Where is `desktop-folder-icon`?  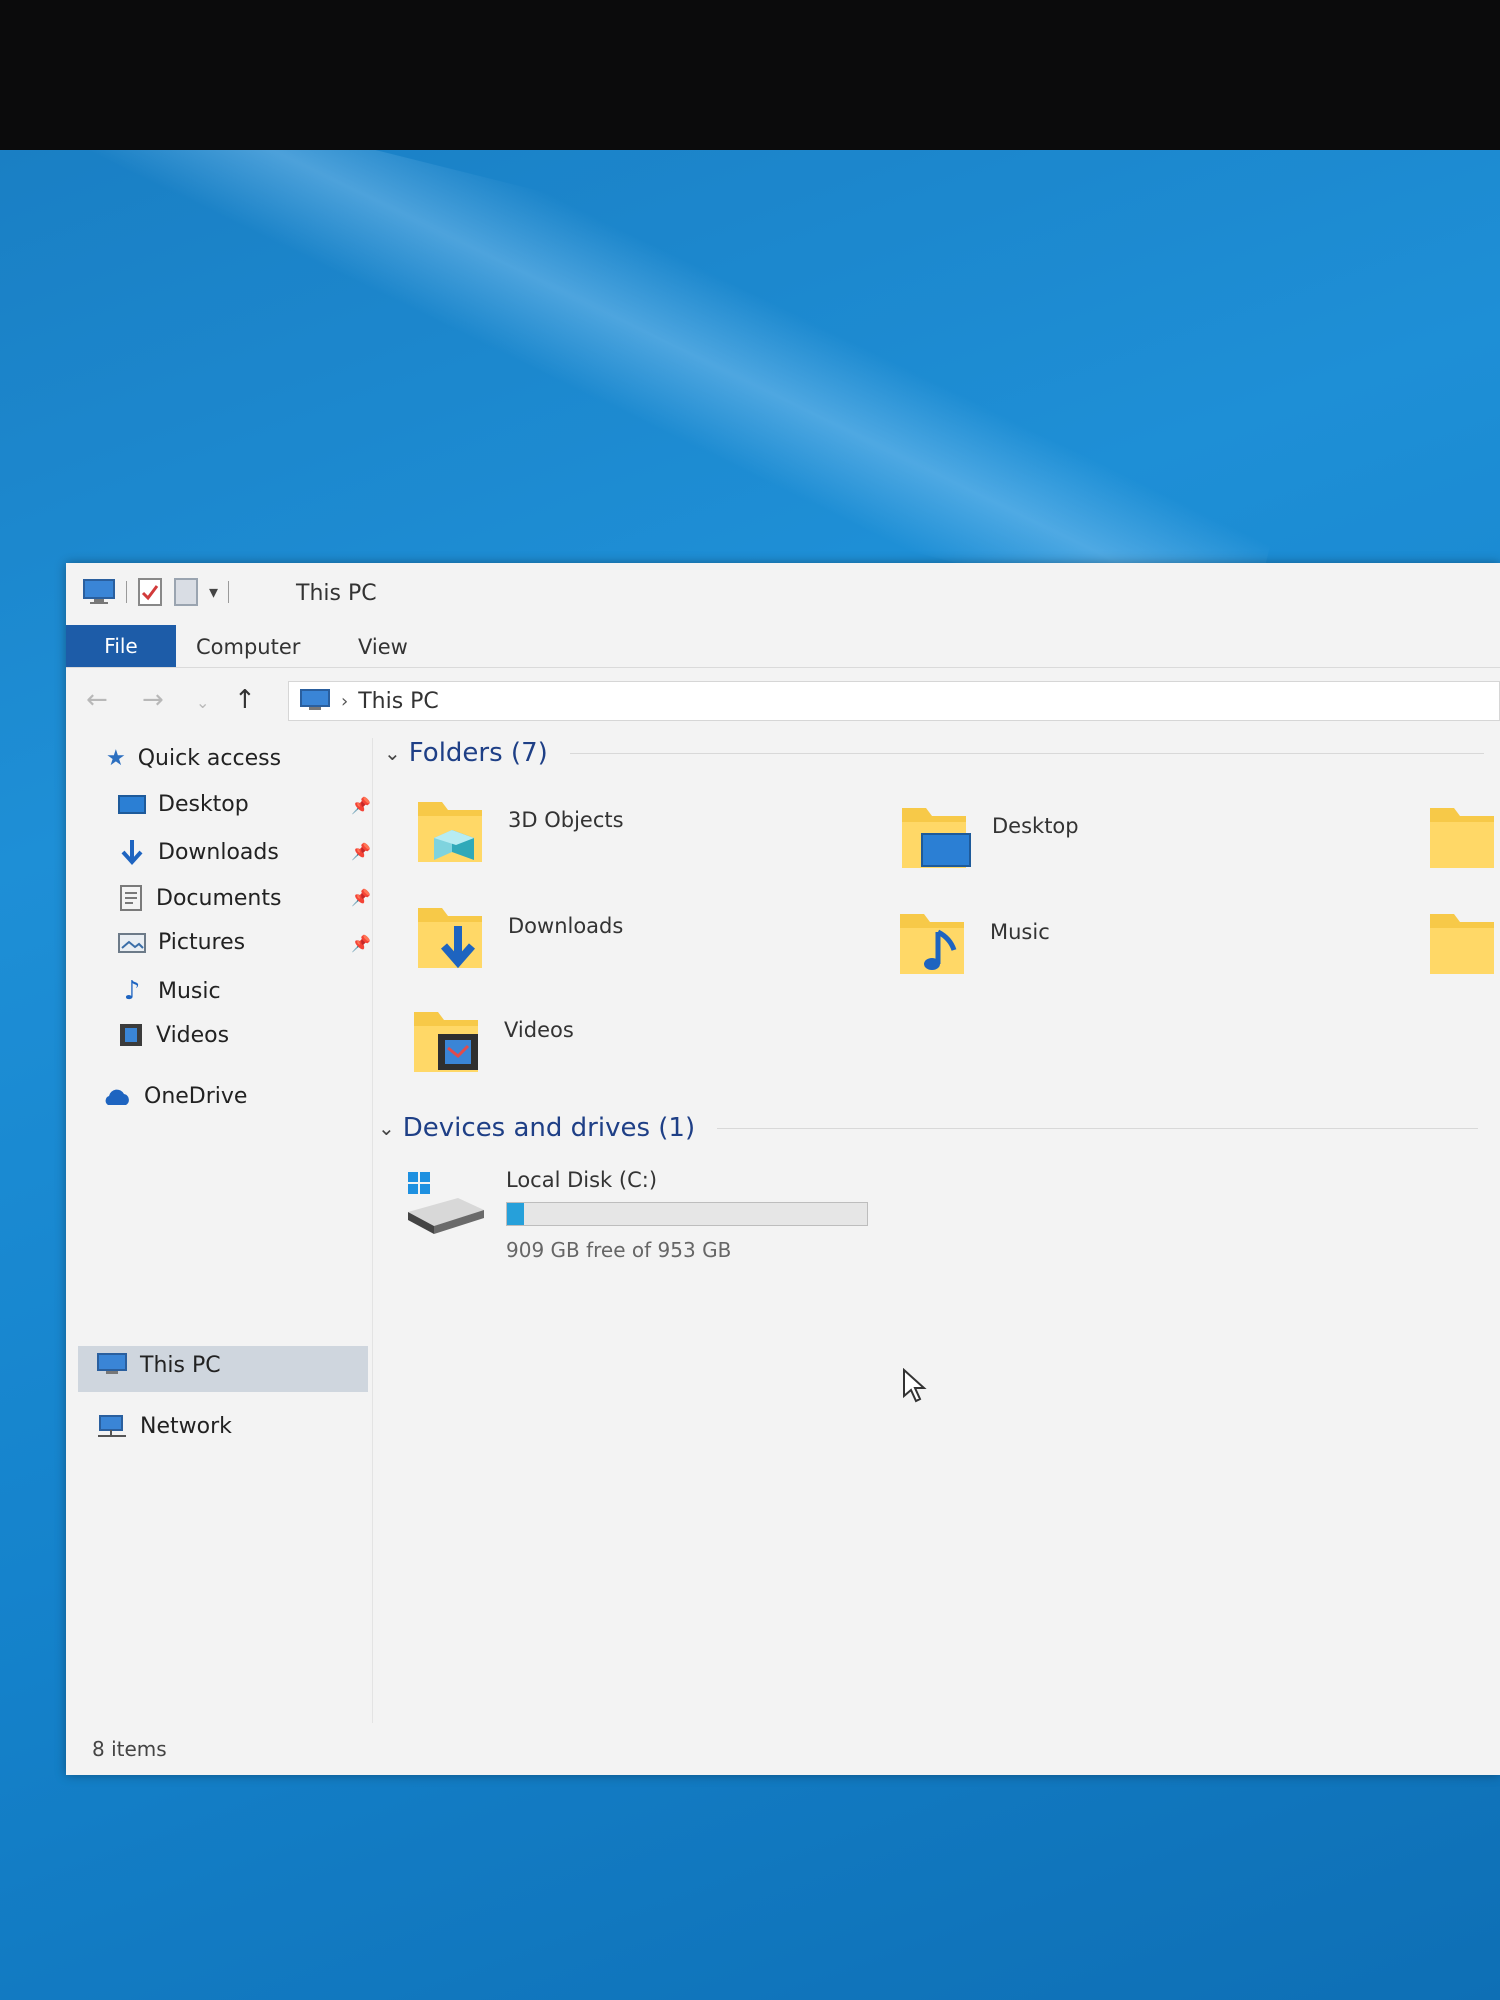 desktop-folder-icon is located at coordinates (936, 838).